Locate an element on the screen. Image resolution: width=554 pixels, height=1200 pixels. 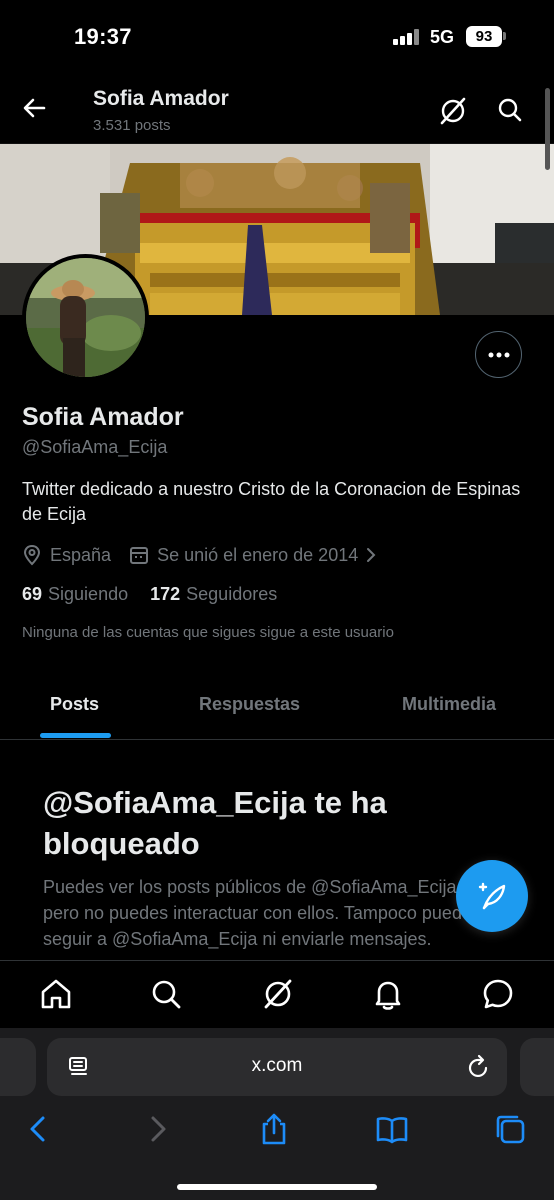
followers-link: 172 Seguidores is located at coordinates (213, 594).